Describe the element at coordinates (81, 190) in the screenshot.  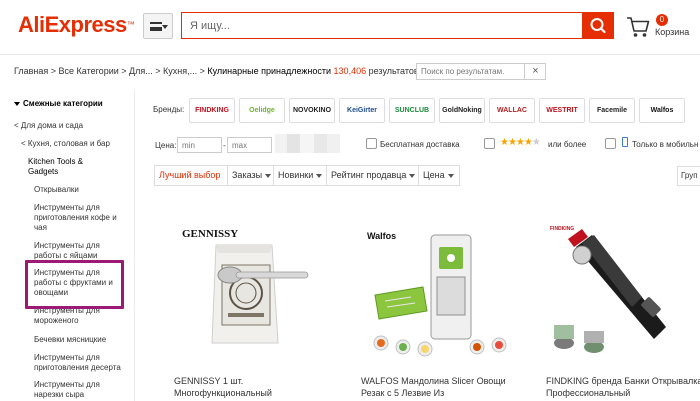
I see `sidebar-item-openers: Открывалки` at that location.